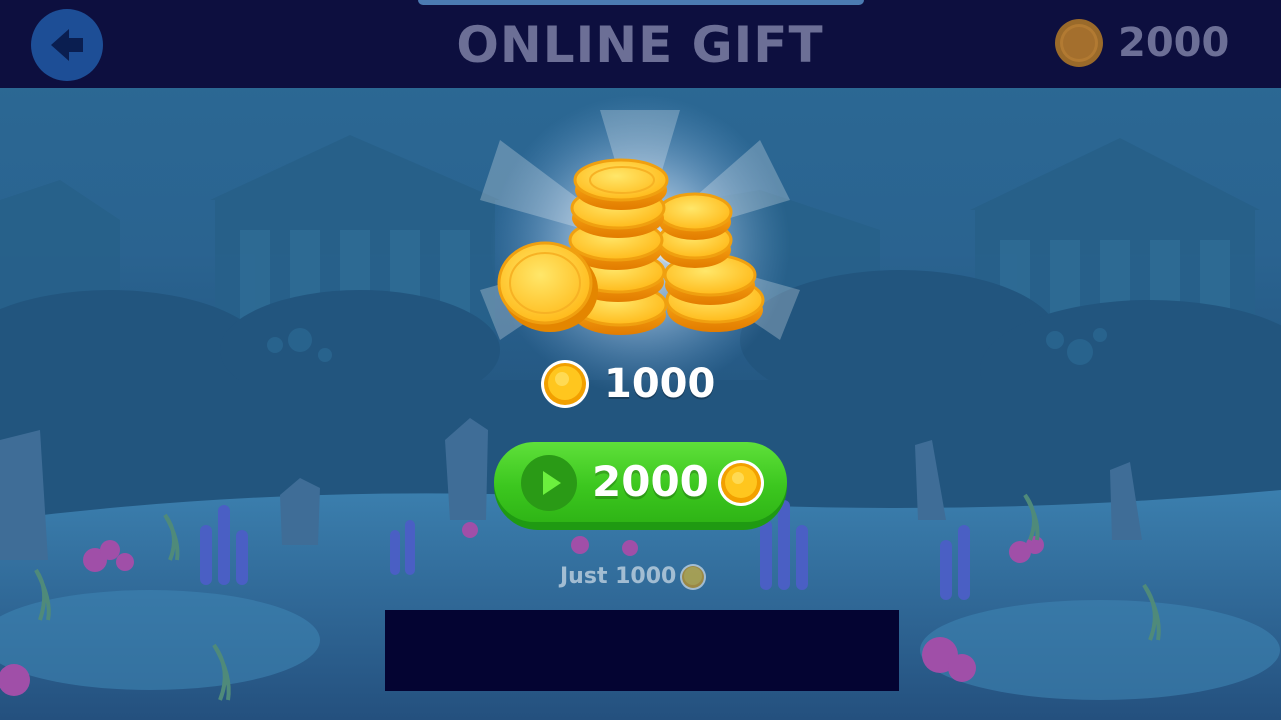 Image resolution: width=1281 pixels, height=720 pixels. I want to click on play-triangle, so click(552, 483).